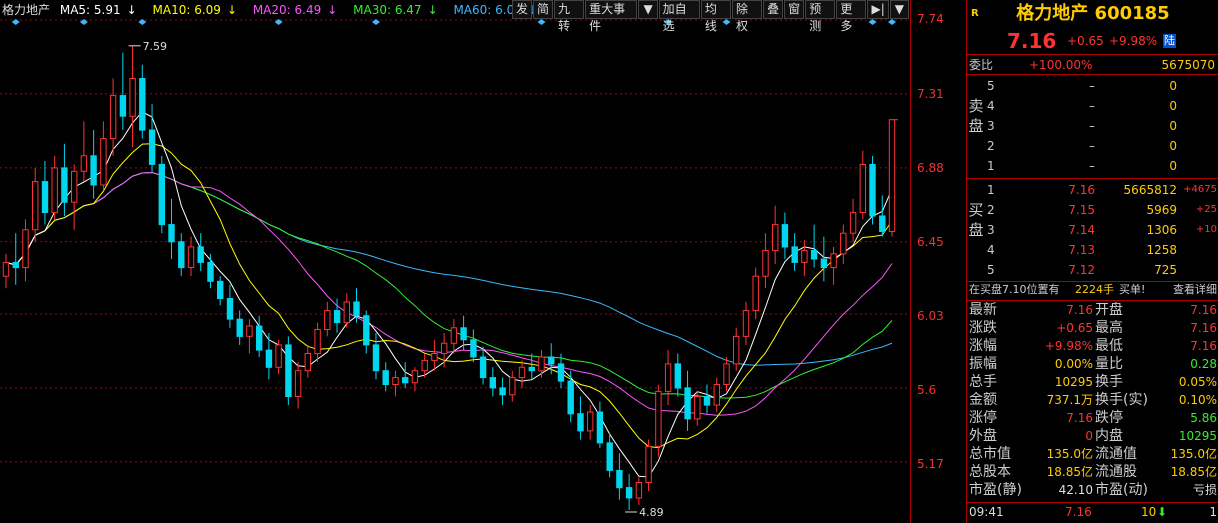 The image size is (1218, 523). Describe the element at coordinates (1082, 270) in the screenshot. I see `buy-level-5: 5 7.12 725` at that location.